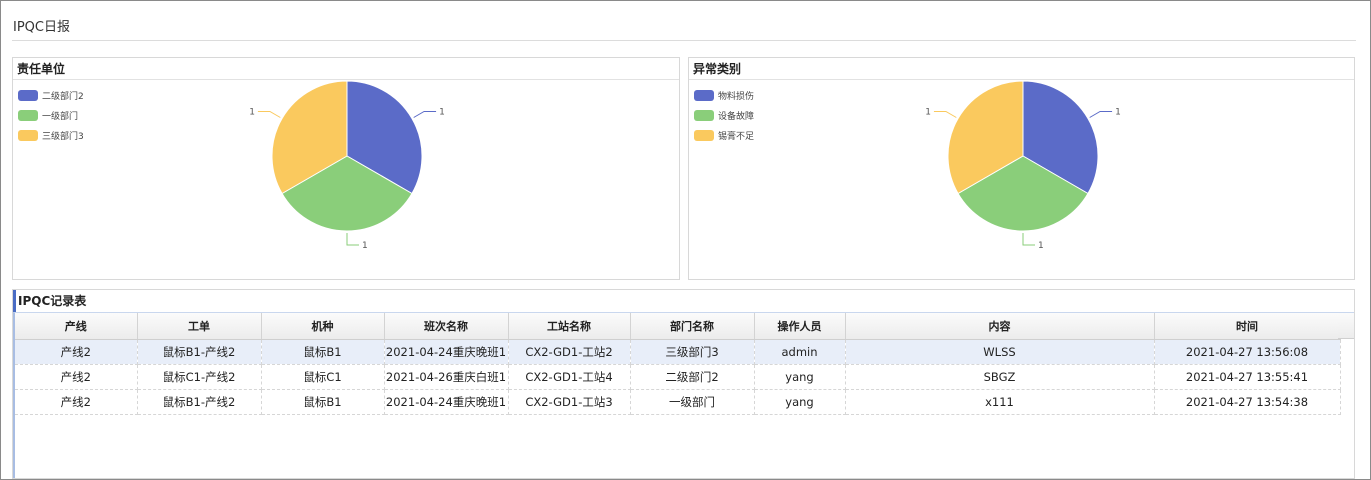 The height and width of the screenshot is (480, 1371). I want to click on cell: 二级部门2, so click(692, 377).